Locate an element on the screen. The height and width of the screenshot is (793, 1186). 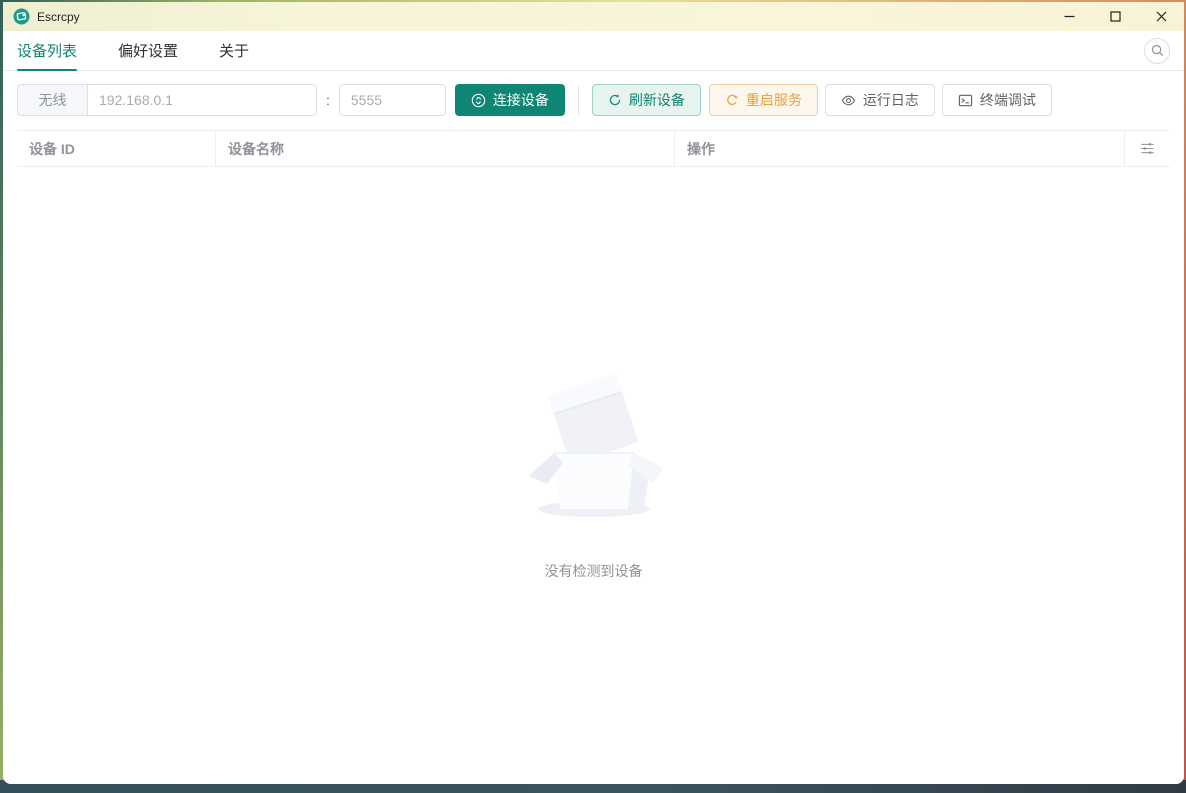
search-icon is located at coordinates (1157, 50).